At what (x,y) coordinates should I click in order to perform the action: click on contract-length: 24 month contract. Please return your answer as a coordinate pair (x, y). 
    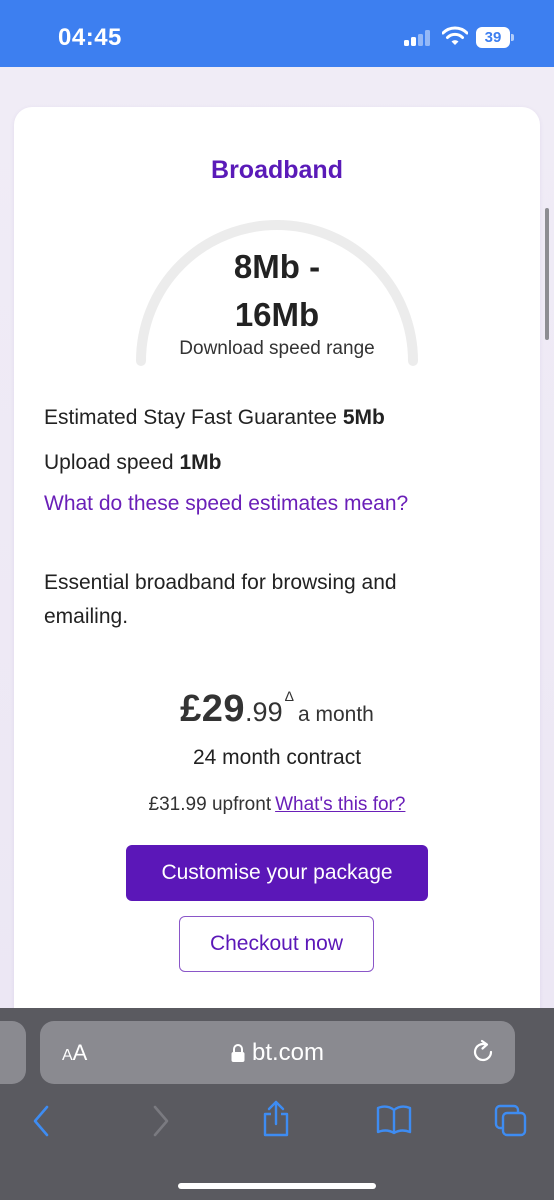
    Looking at the image, I should click on (277, 757).